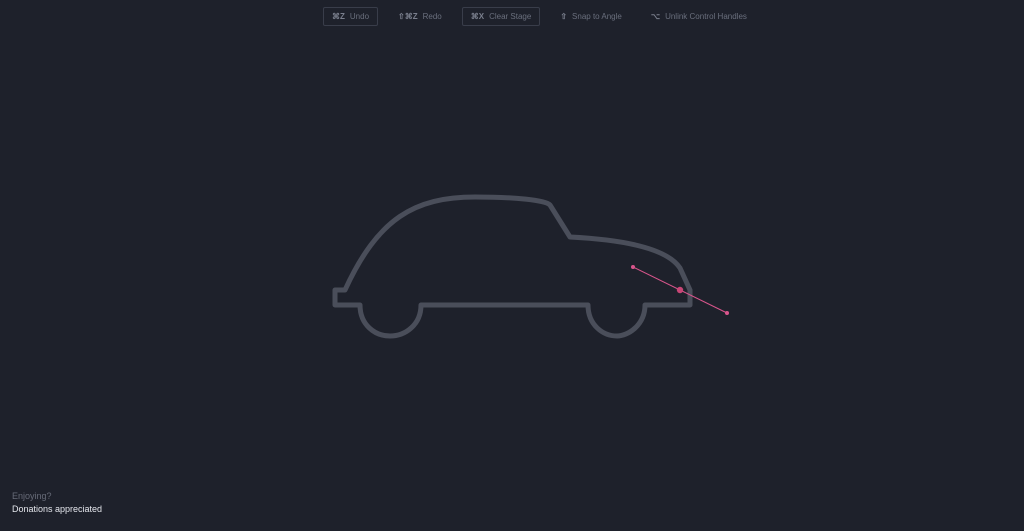 This screenshot has width=1024, height=531. I want to click on anchor-point, so click(680, 290).